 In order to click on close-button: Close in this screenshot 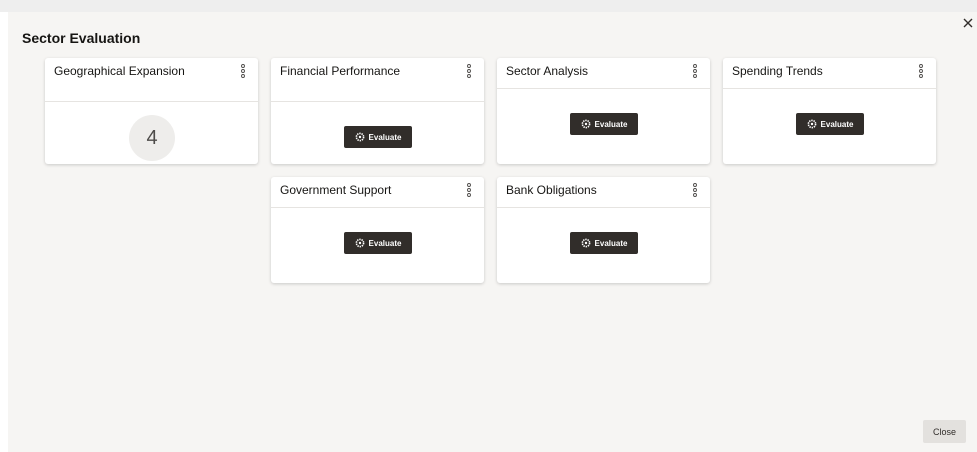, I will do `click(944, 431)`.